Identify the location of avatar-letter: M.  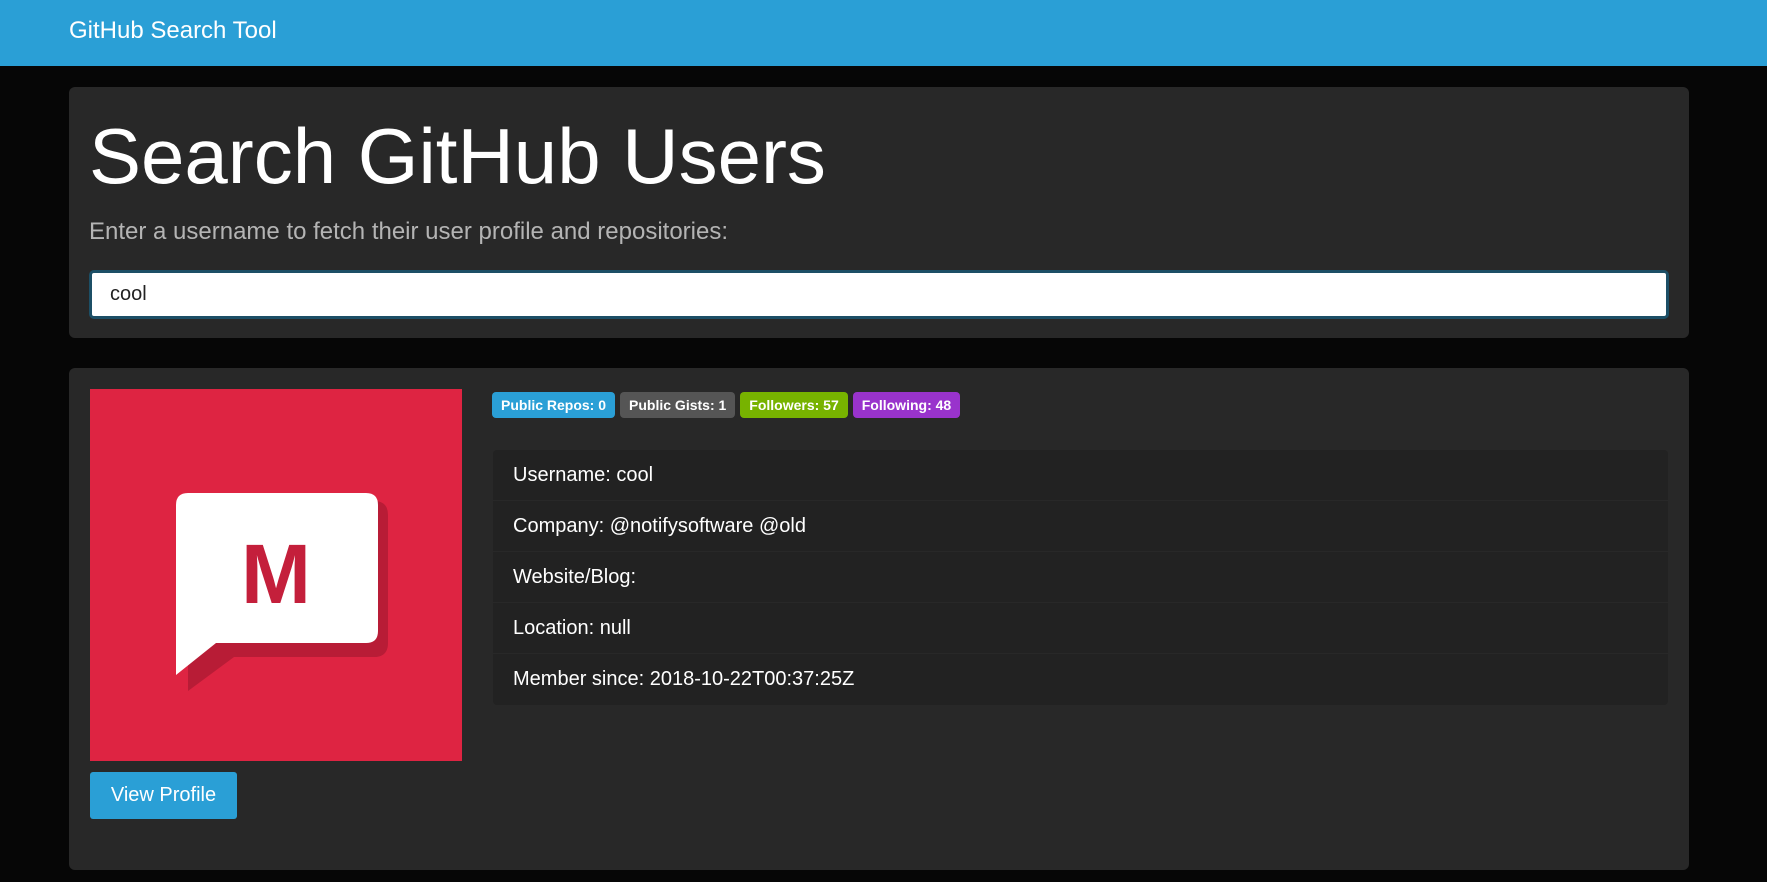
(276, 574).